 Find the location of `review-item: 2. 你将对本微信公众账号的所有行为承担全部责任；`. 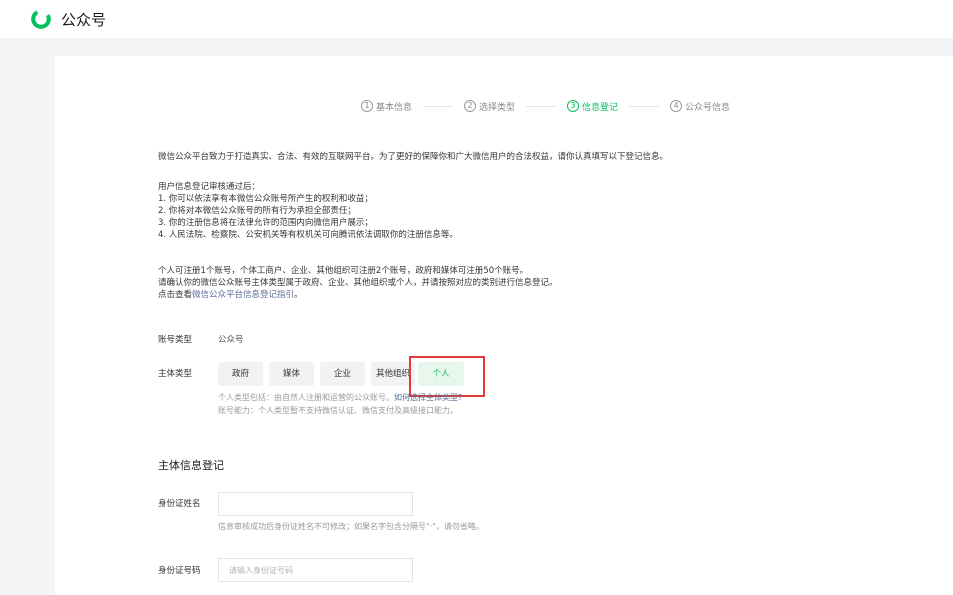

review-item: 2. 你将对本微信公众账号的所有行为承担全部责任； is located at coordinates (257, 211).